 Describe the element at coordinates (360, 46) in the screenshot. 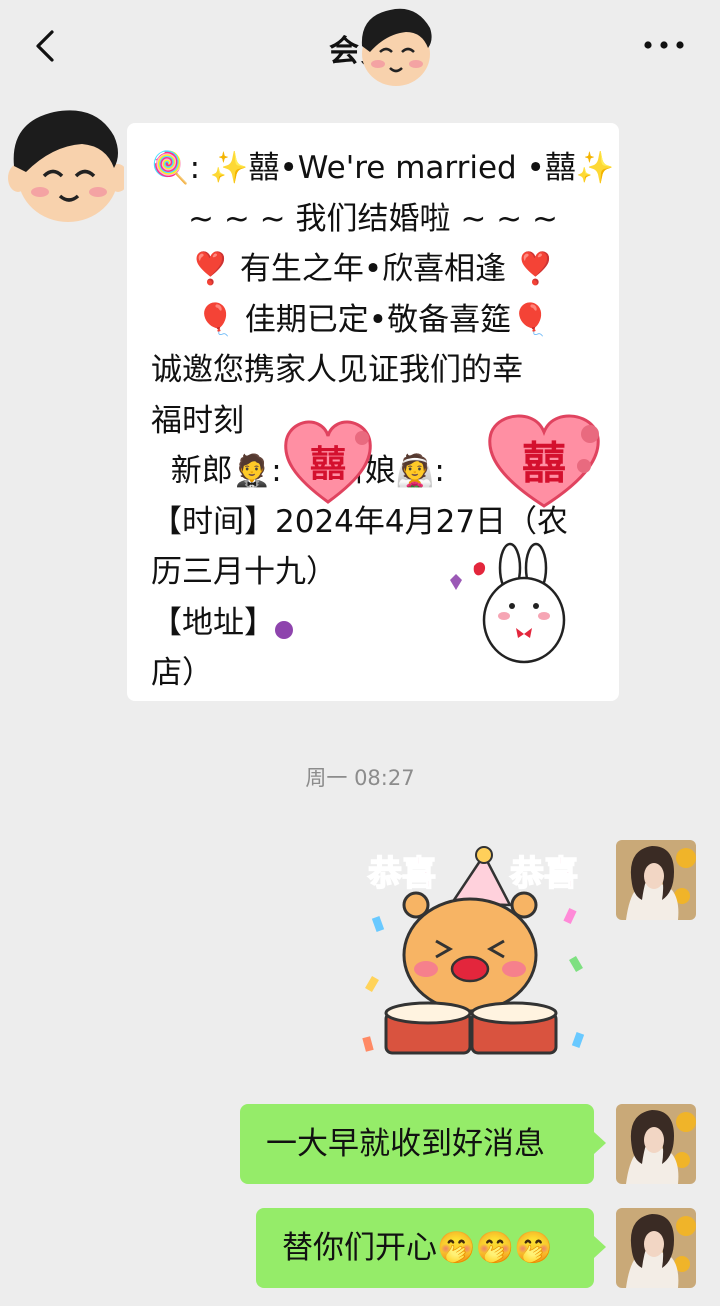

I see `top-bar: 会员` at that location.